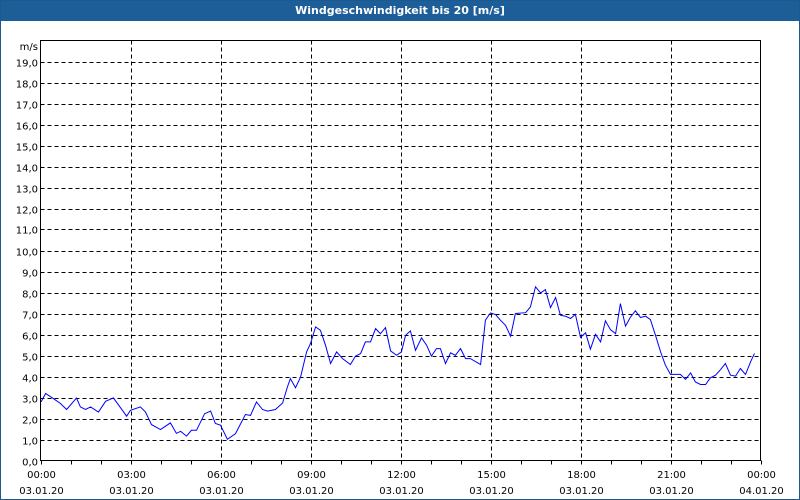 Image resolution: width=800 pixels, height=500 pixels. I want to click on y-tick-label: 11,0, so click(27, 231).